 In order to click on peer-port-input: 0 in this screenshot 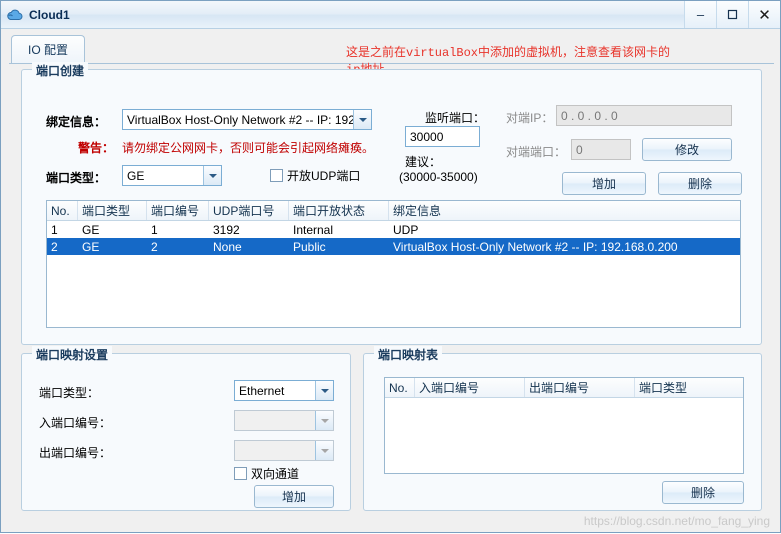, I will do `click(601, 149)`.